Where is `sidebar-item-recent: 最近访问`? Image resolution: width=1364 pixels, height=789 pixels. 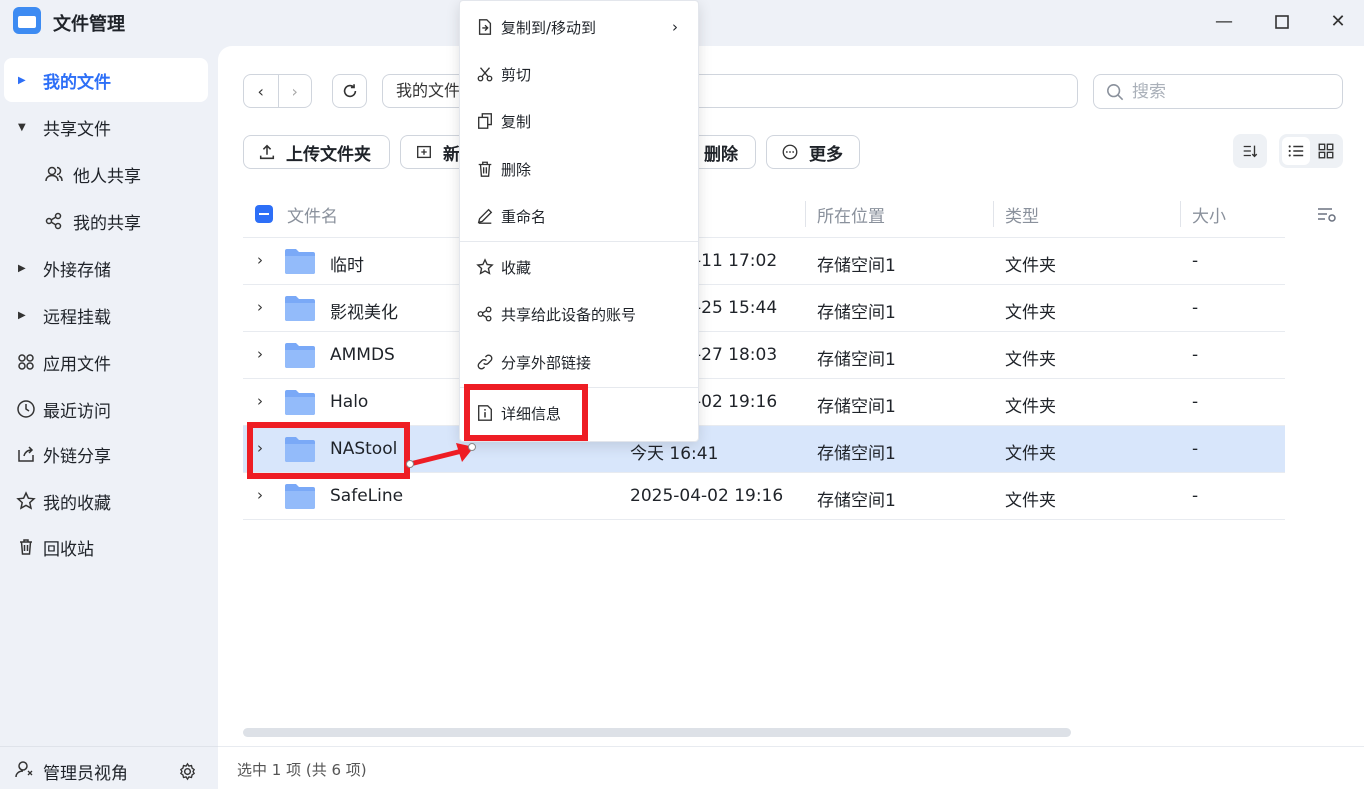 sidebar-item-recent: 最近访问 is located at coordinates (106, 409).